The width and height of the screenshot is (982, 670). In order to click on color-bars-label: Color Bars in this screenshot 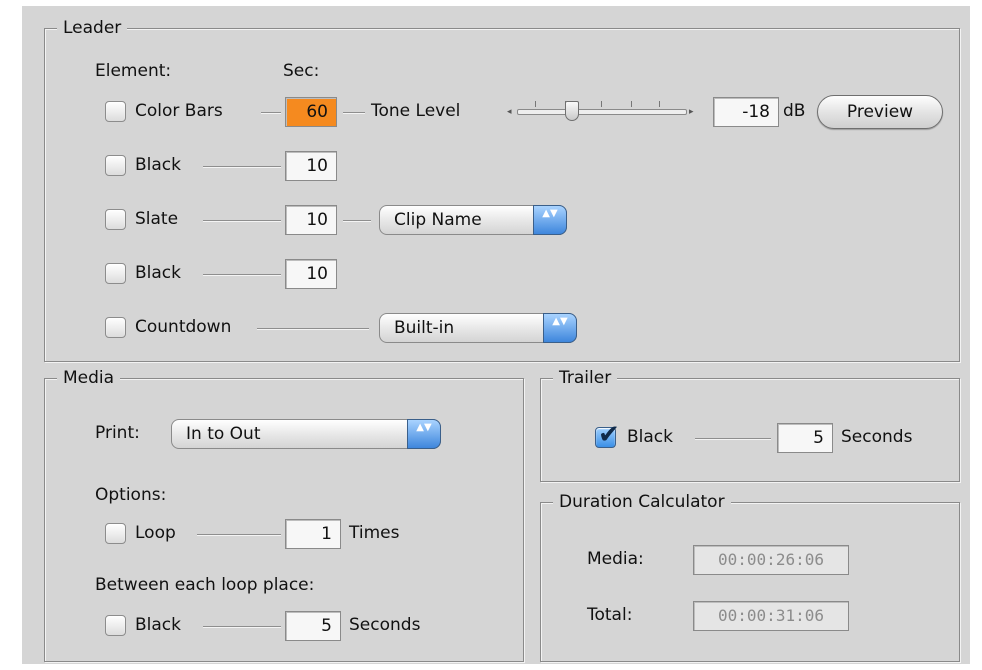, I will do `click(179, 111)`.